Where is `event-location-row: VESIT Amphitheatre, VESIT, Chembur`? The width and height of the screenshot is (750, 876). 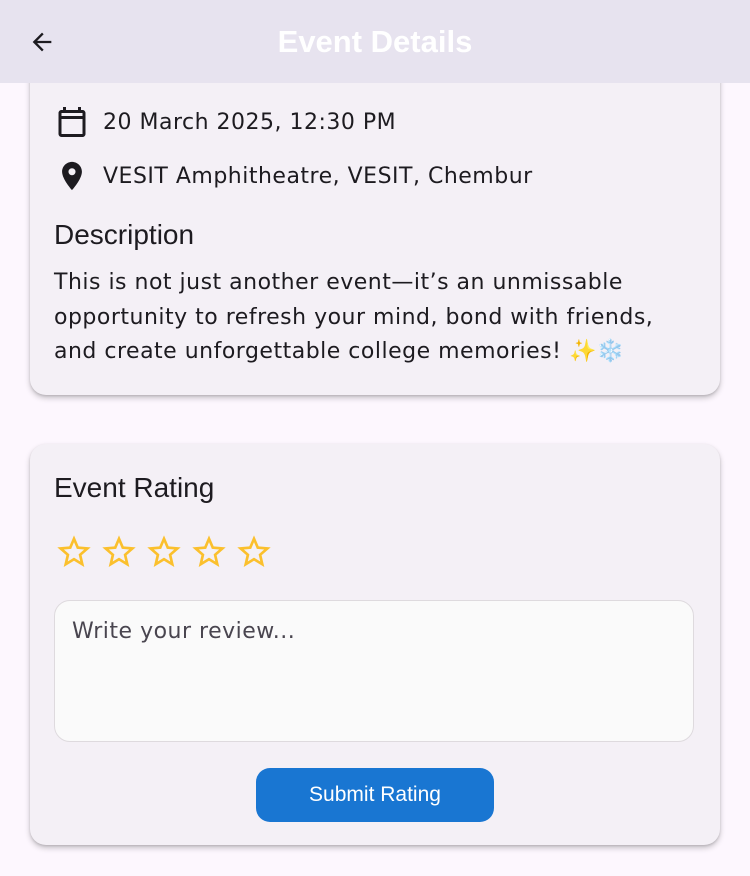
event-location-row: VESIT Amphitheatre, VESIT, Chembur is located at coordinates (293, 176).